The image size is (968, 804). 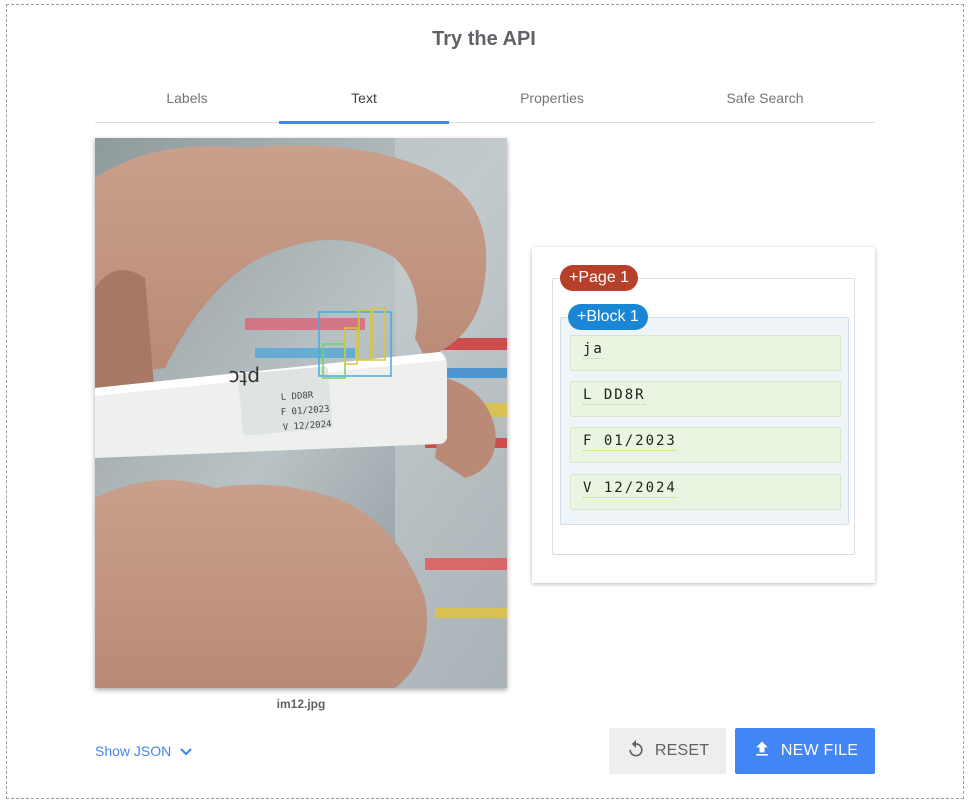 What do you see at coordinates (640, 751) in the screenshot?
I see `refresh-icon` at bounding box center [640, 751].